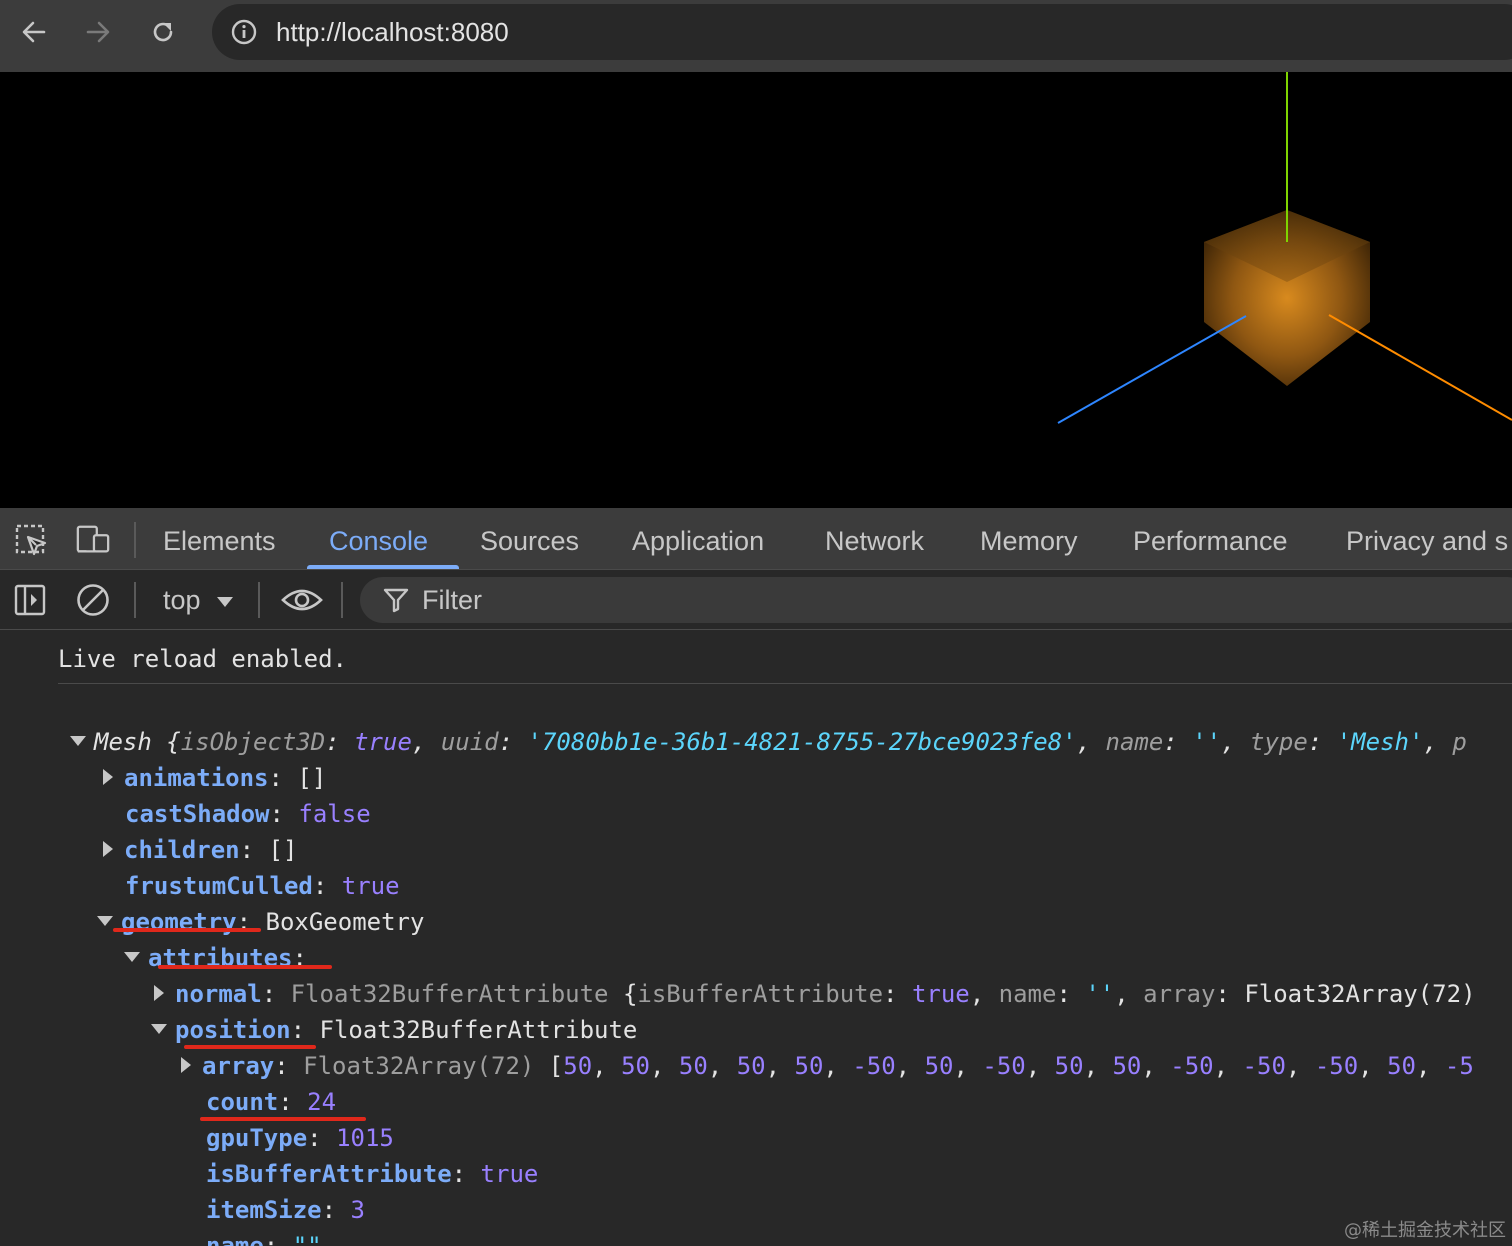 The width and height of the screenshot is (1512, 1246). I want to click on tab-memory: Memory, so click(1029, 541).